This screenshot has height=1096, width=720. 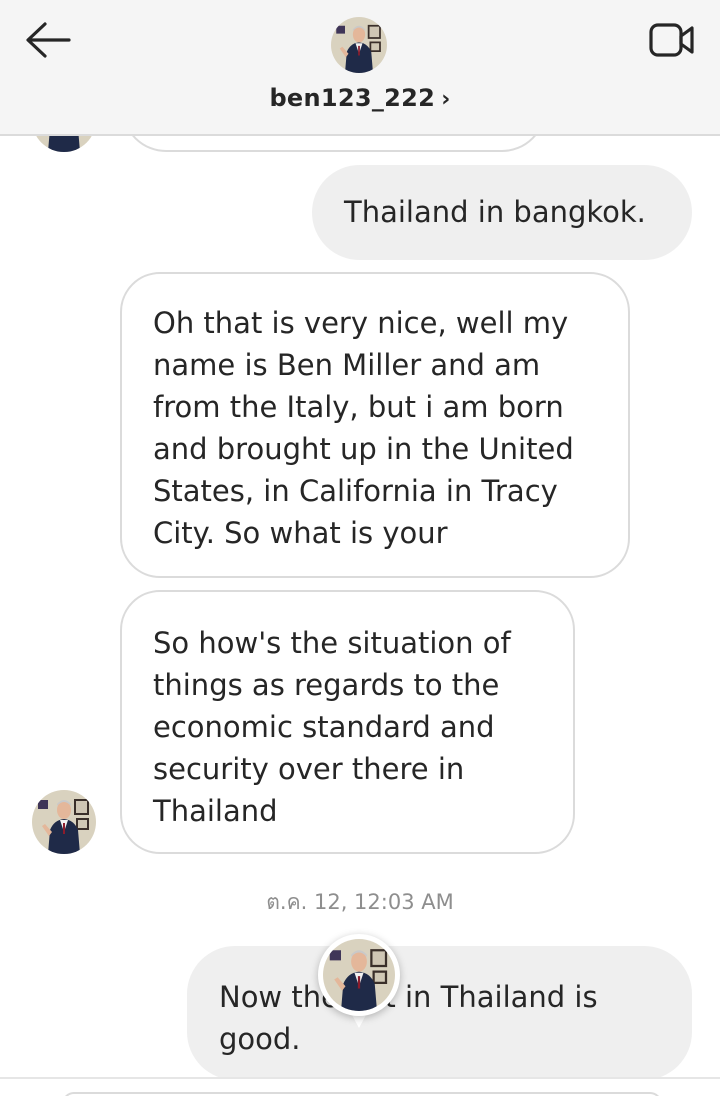 I want to click on video-camera-icon, so click(x=671, y=40).